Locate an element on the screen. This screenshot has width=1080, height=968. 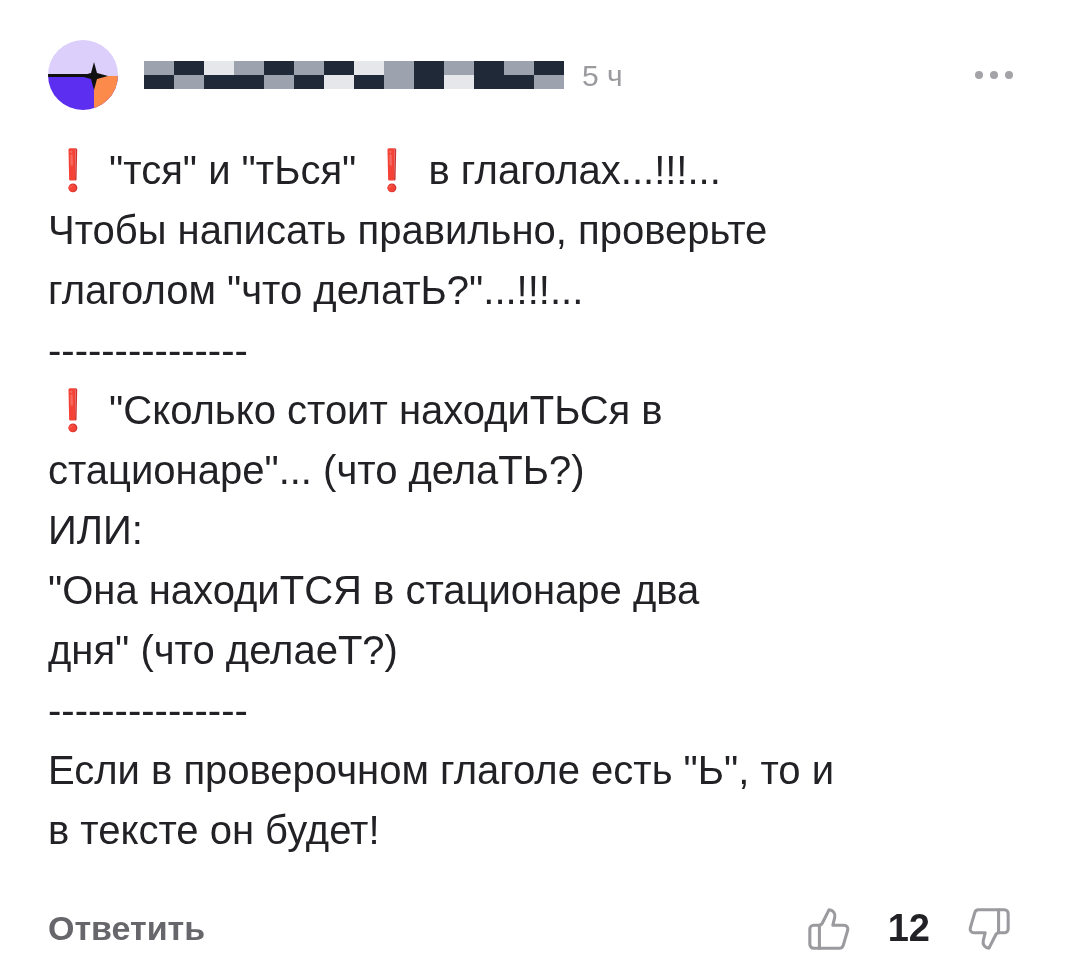
thumbs-up-icon is located at coordinates (828, 928).